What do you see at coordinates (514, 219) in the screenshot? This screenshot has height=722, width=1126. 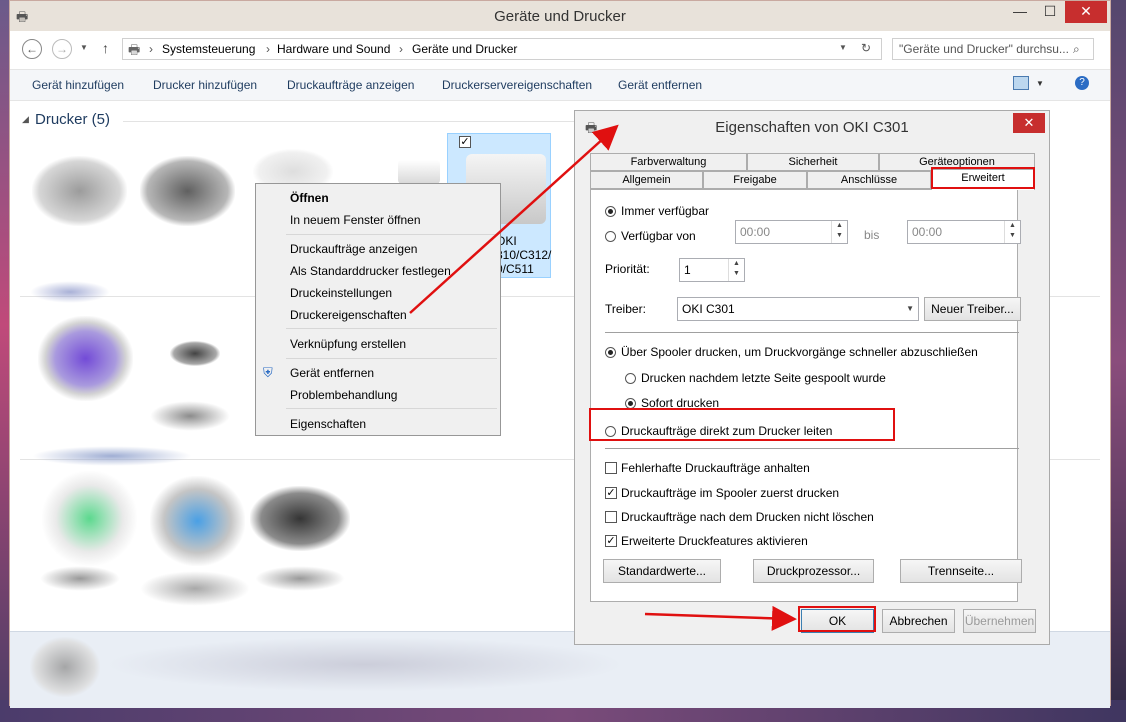 I see `arrow-to-dialog` at bounding box center [514, 219].